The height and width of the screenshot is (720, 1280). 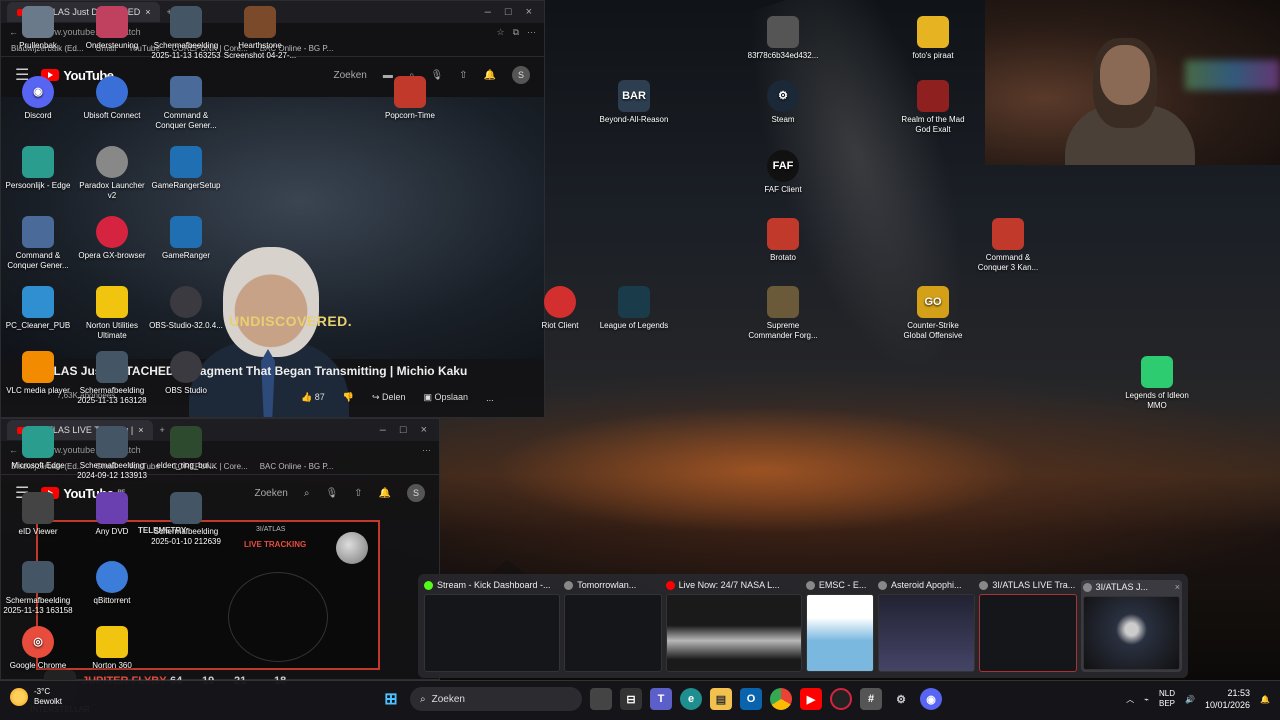 I want to click on desktop-icon-steam: ⚙ Steam, so click(x=783, y=102).